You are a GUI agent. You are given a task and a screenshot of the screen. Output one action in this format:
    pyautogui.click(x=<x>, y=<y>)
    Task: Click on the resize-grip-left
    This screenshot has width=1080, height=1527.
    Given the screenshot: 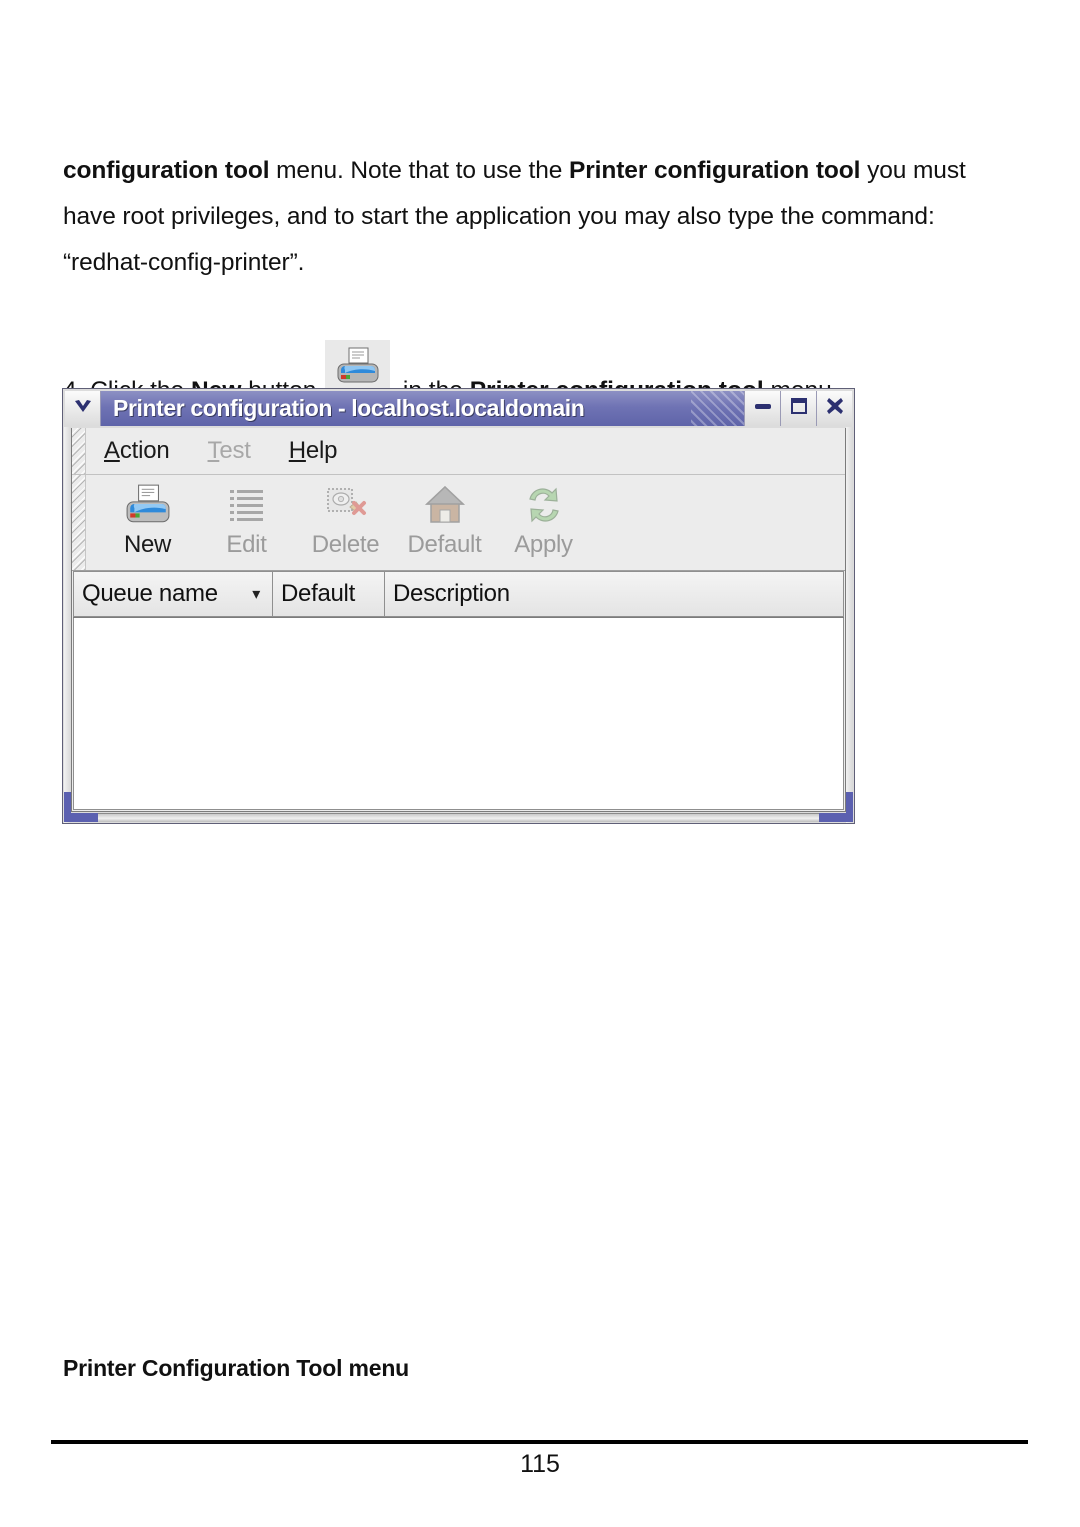 What is the action you would take?
    pyautogui.click(x=67, y=807)
    